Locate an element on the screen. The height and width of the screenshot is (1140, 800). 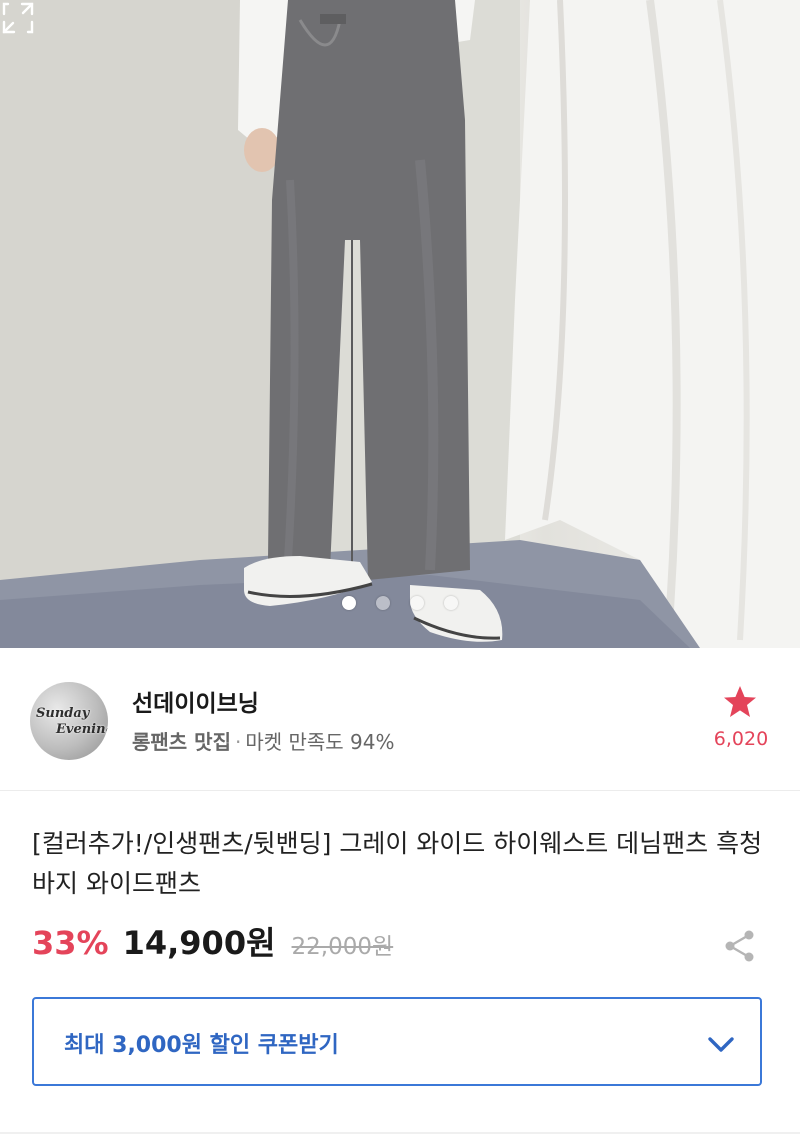
chevron-down-icon is located at coordinates (721, 1044).